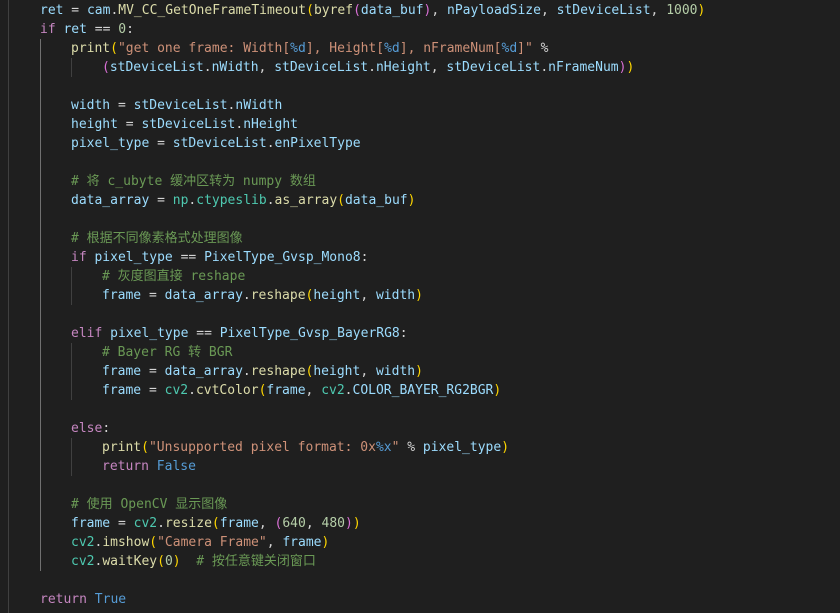  Describe the element at coordinates (98, 10) in the screenshot. I see `variable-token: cam` at that location.